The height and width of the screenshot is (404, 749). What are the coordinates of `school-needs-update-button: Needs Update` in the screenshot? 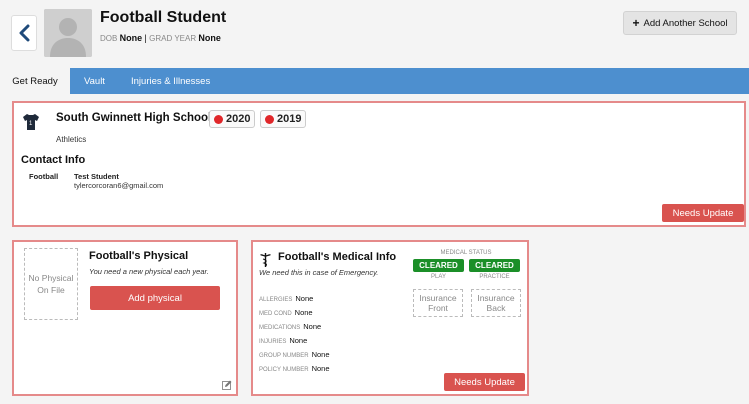 It's located at (703, 213).